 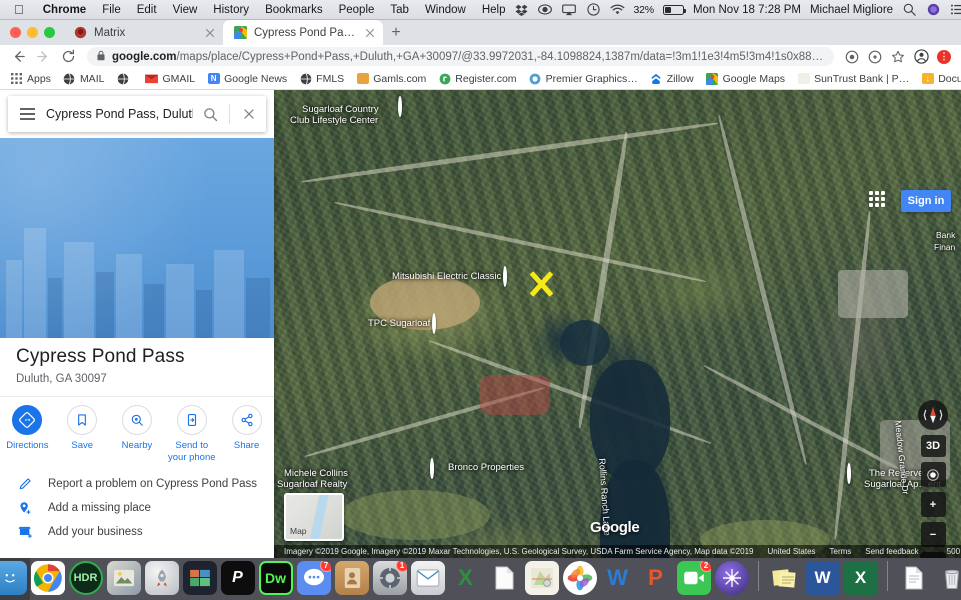 I want to click on menu-history: History, so click(x=231, y=10).